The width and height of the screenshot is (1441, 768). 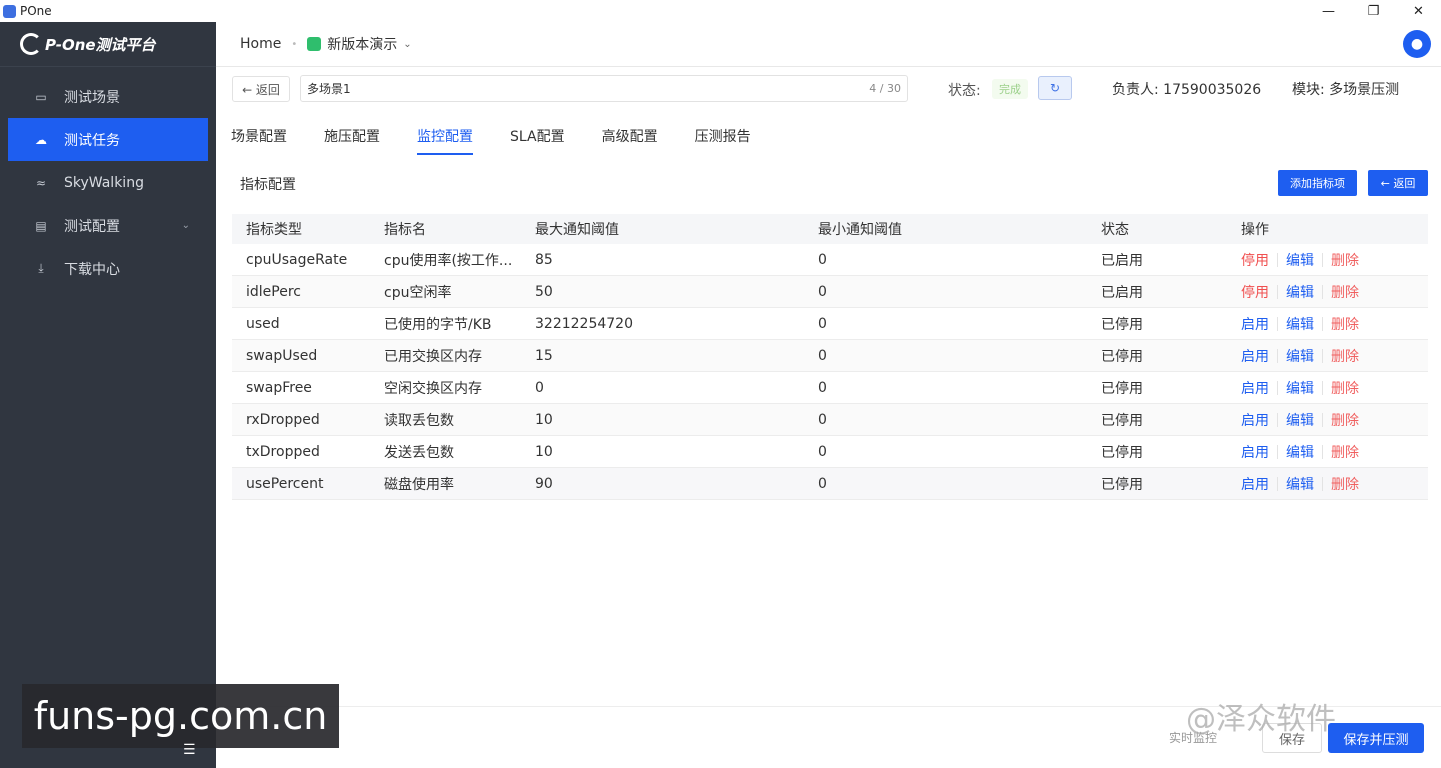 I want to click on back-button: ← 返回, so click(x=261, y=89).